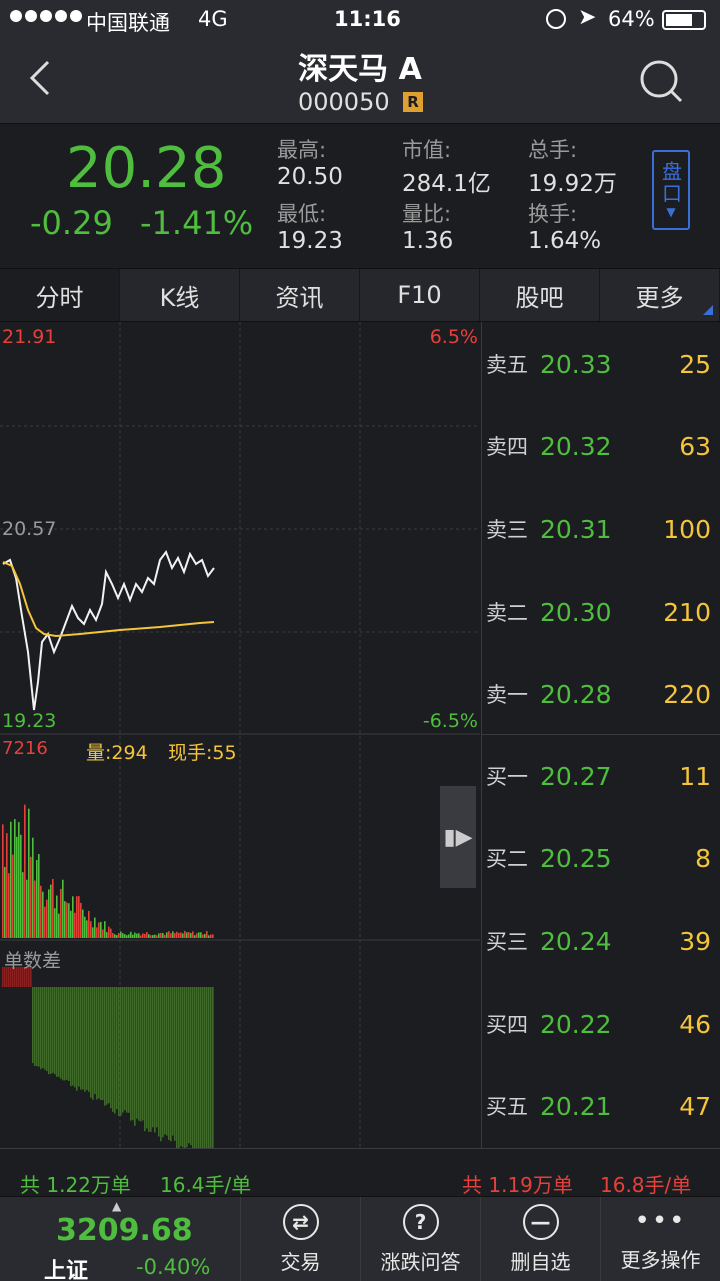 Image resolution: width=720 pixels, height=1281 pixels. I want to click on search-button, so click(661, 81).